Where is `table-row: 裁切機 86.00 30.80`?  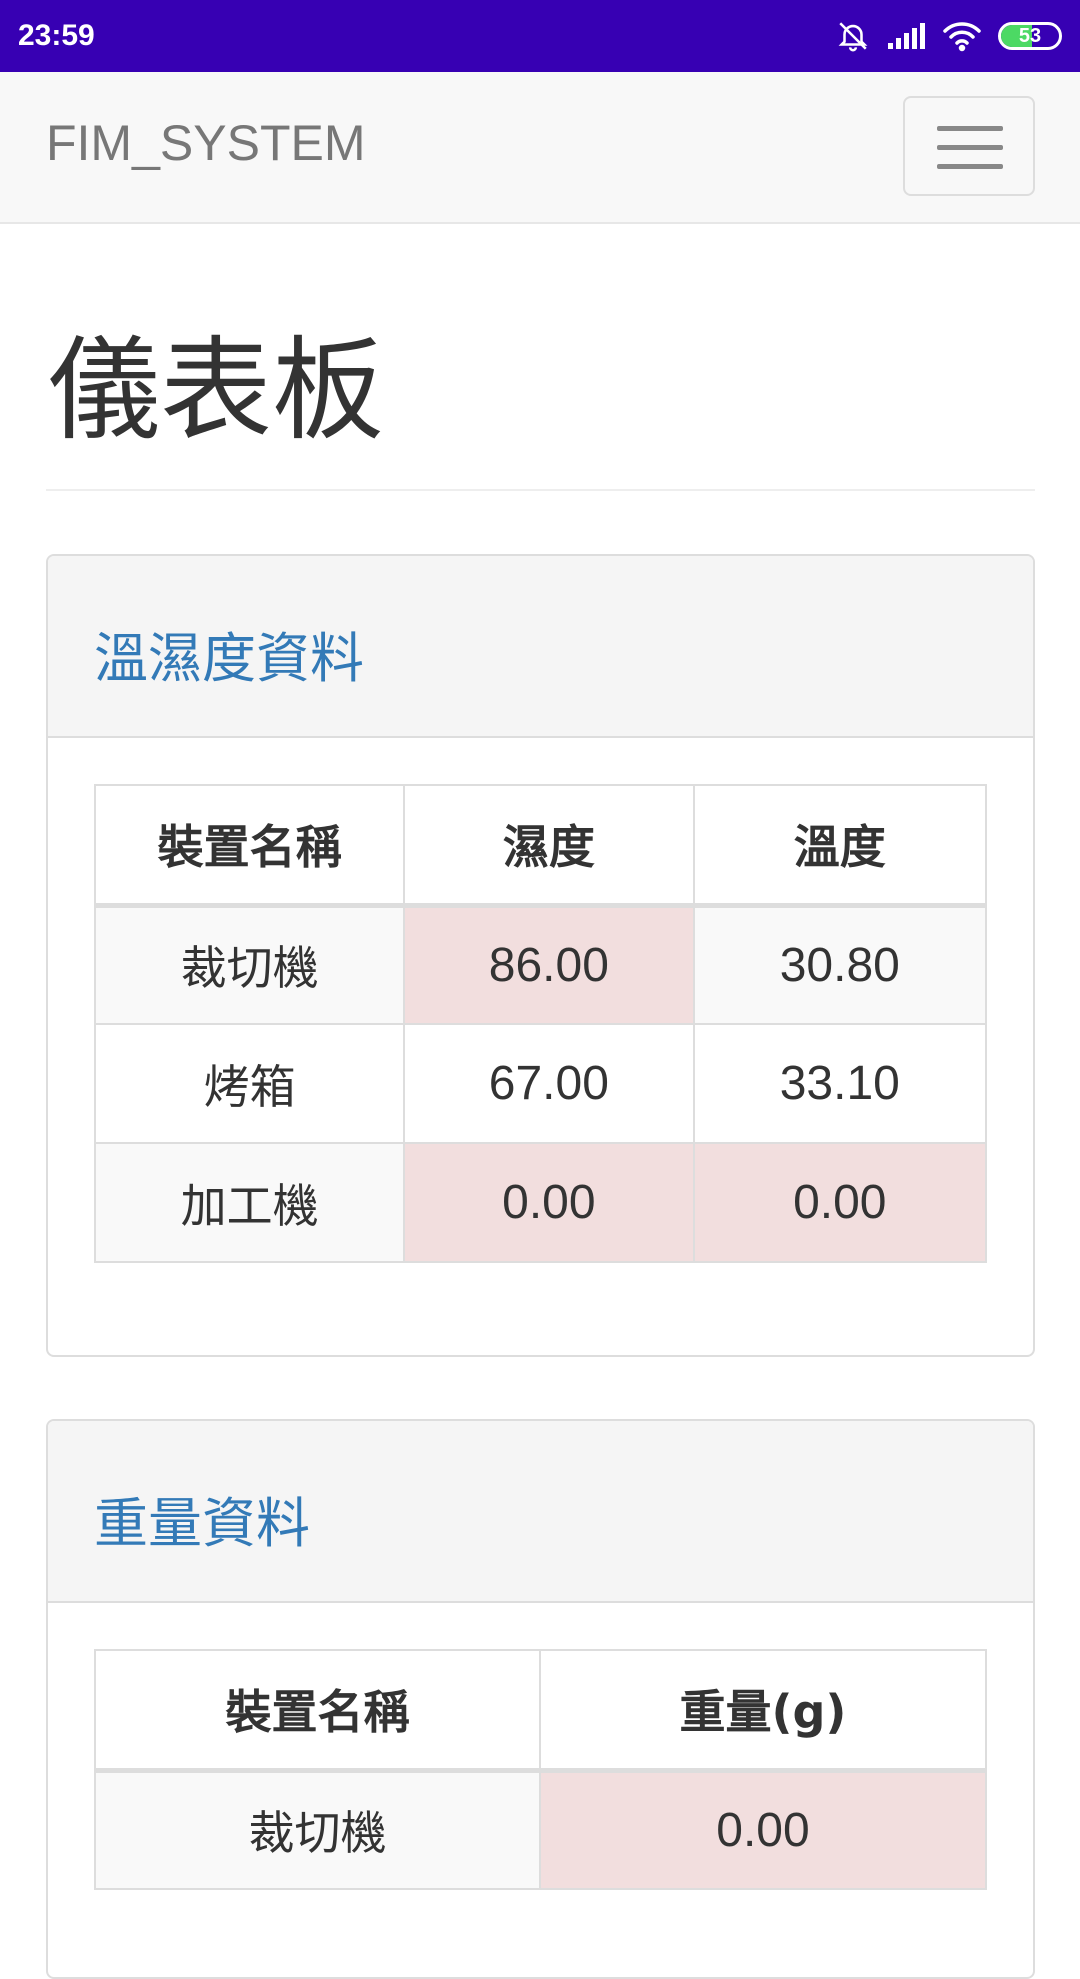
table-row: 裁切機 86.00 30.80 is located at coordinates (540, 964).